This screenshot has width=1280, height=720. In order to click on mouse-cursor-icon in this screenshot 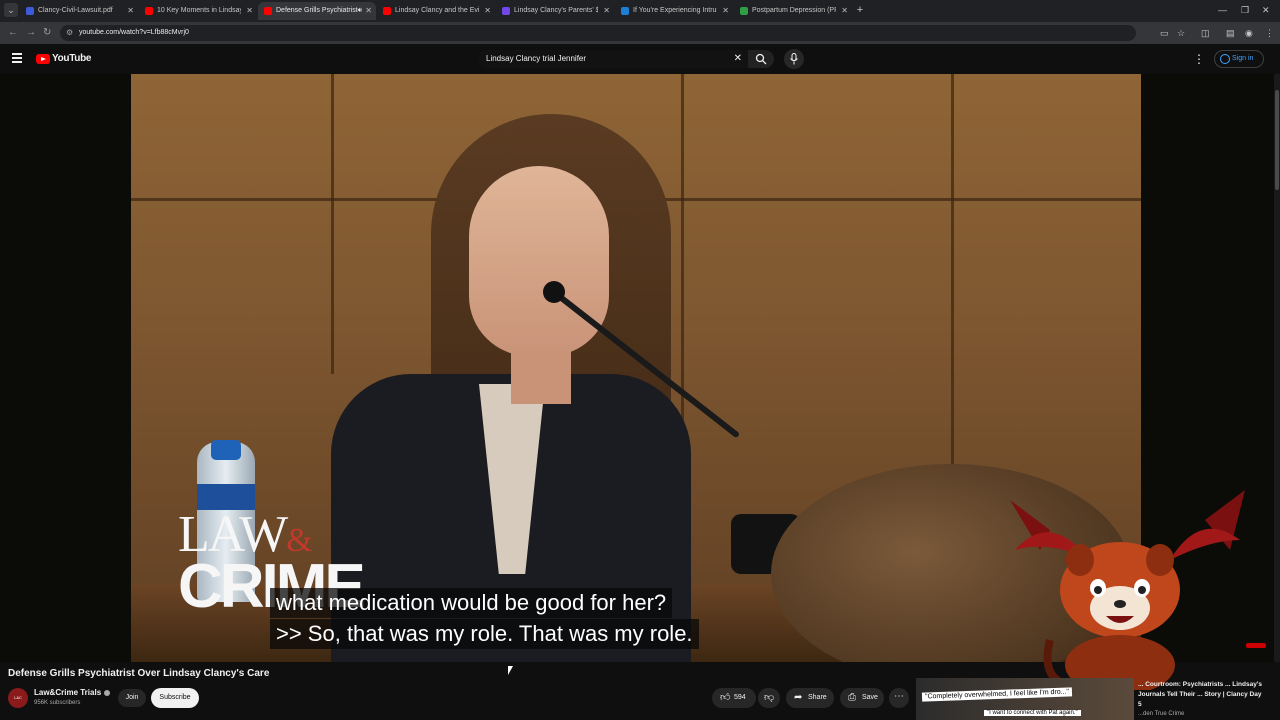, I will do `click(512, 670)`.